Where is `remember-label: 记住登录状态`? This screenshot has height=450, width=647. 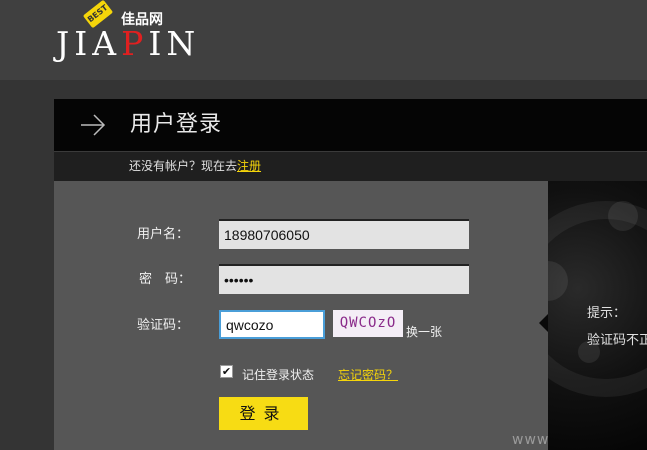 remember-label: 记住登录状态 is located at coordinates (278, 375).